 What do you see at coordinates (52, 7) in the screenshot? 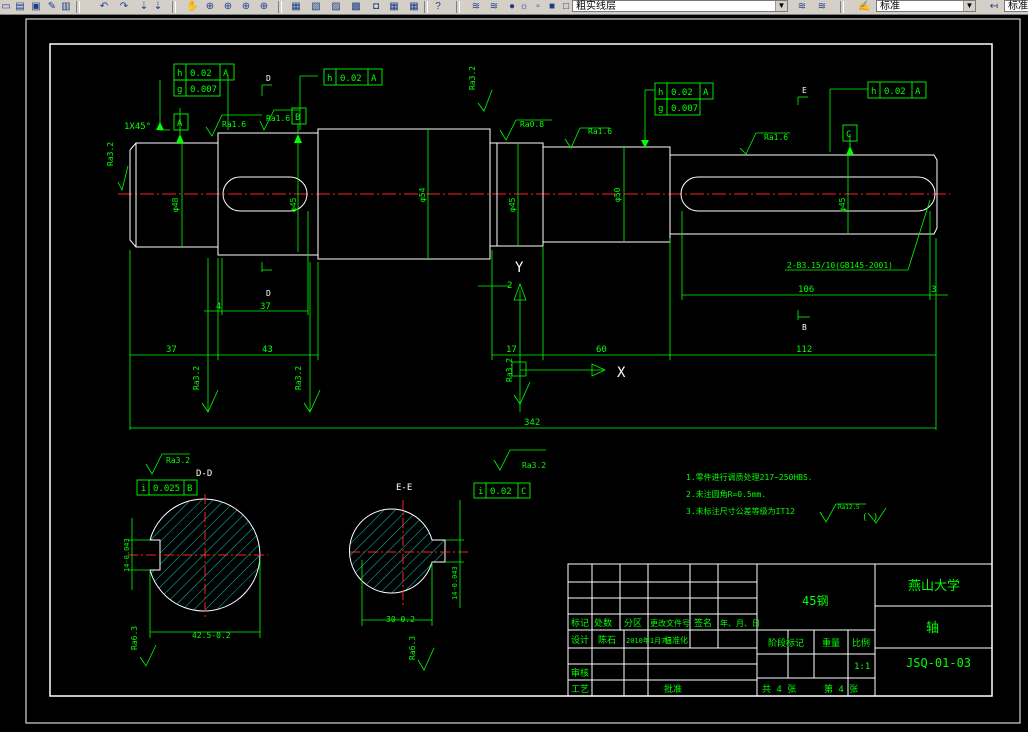
I see `edit-icon: ✎` at bounding box center [52, 7].